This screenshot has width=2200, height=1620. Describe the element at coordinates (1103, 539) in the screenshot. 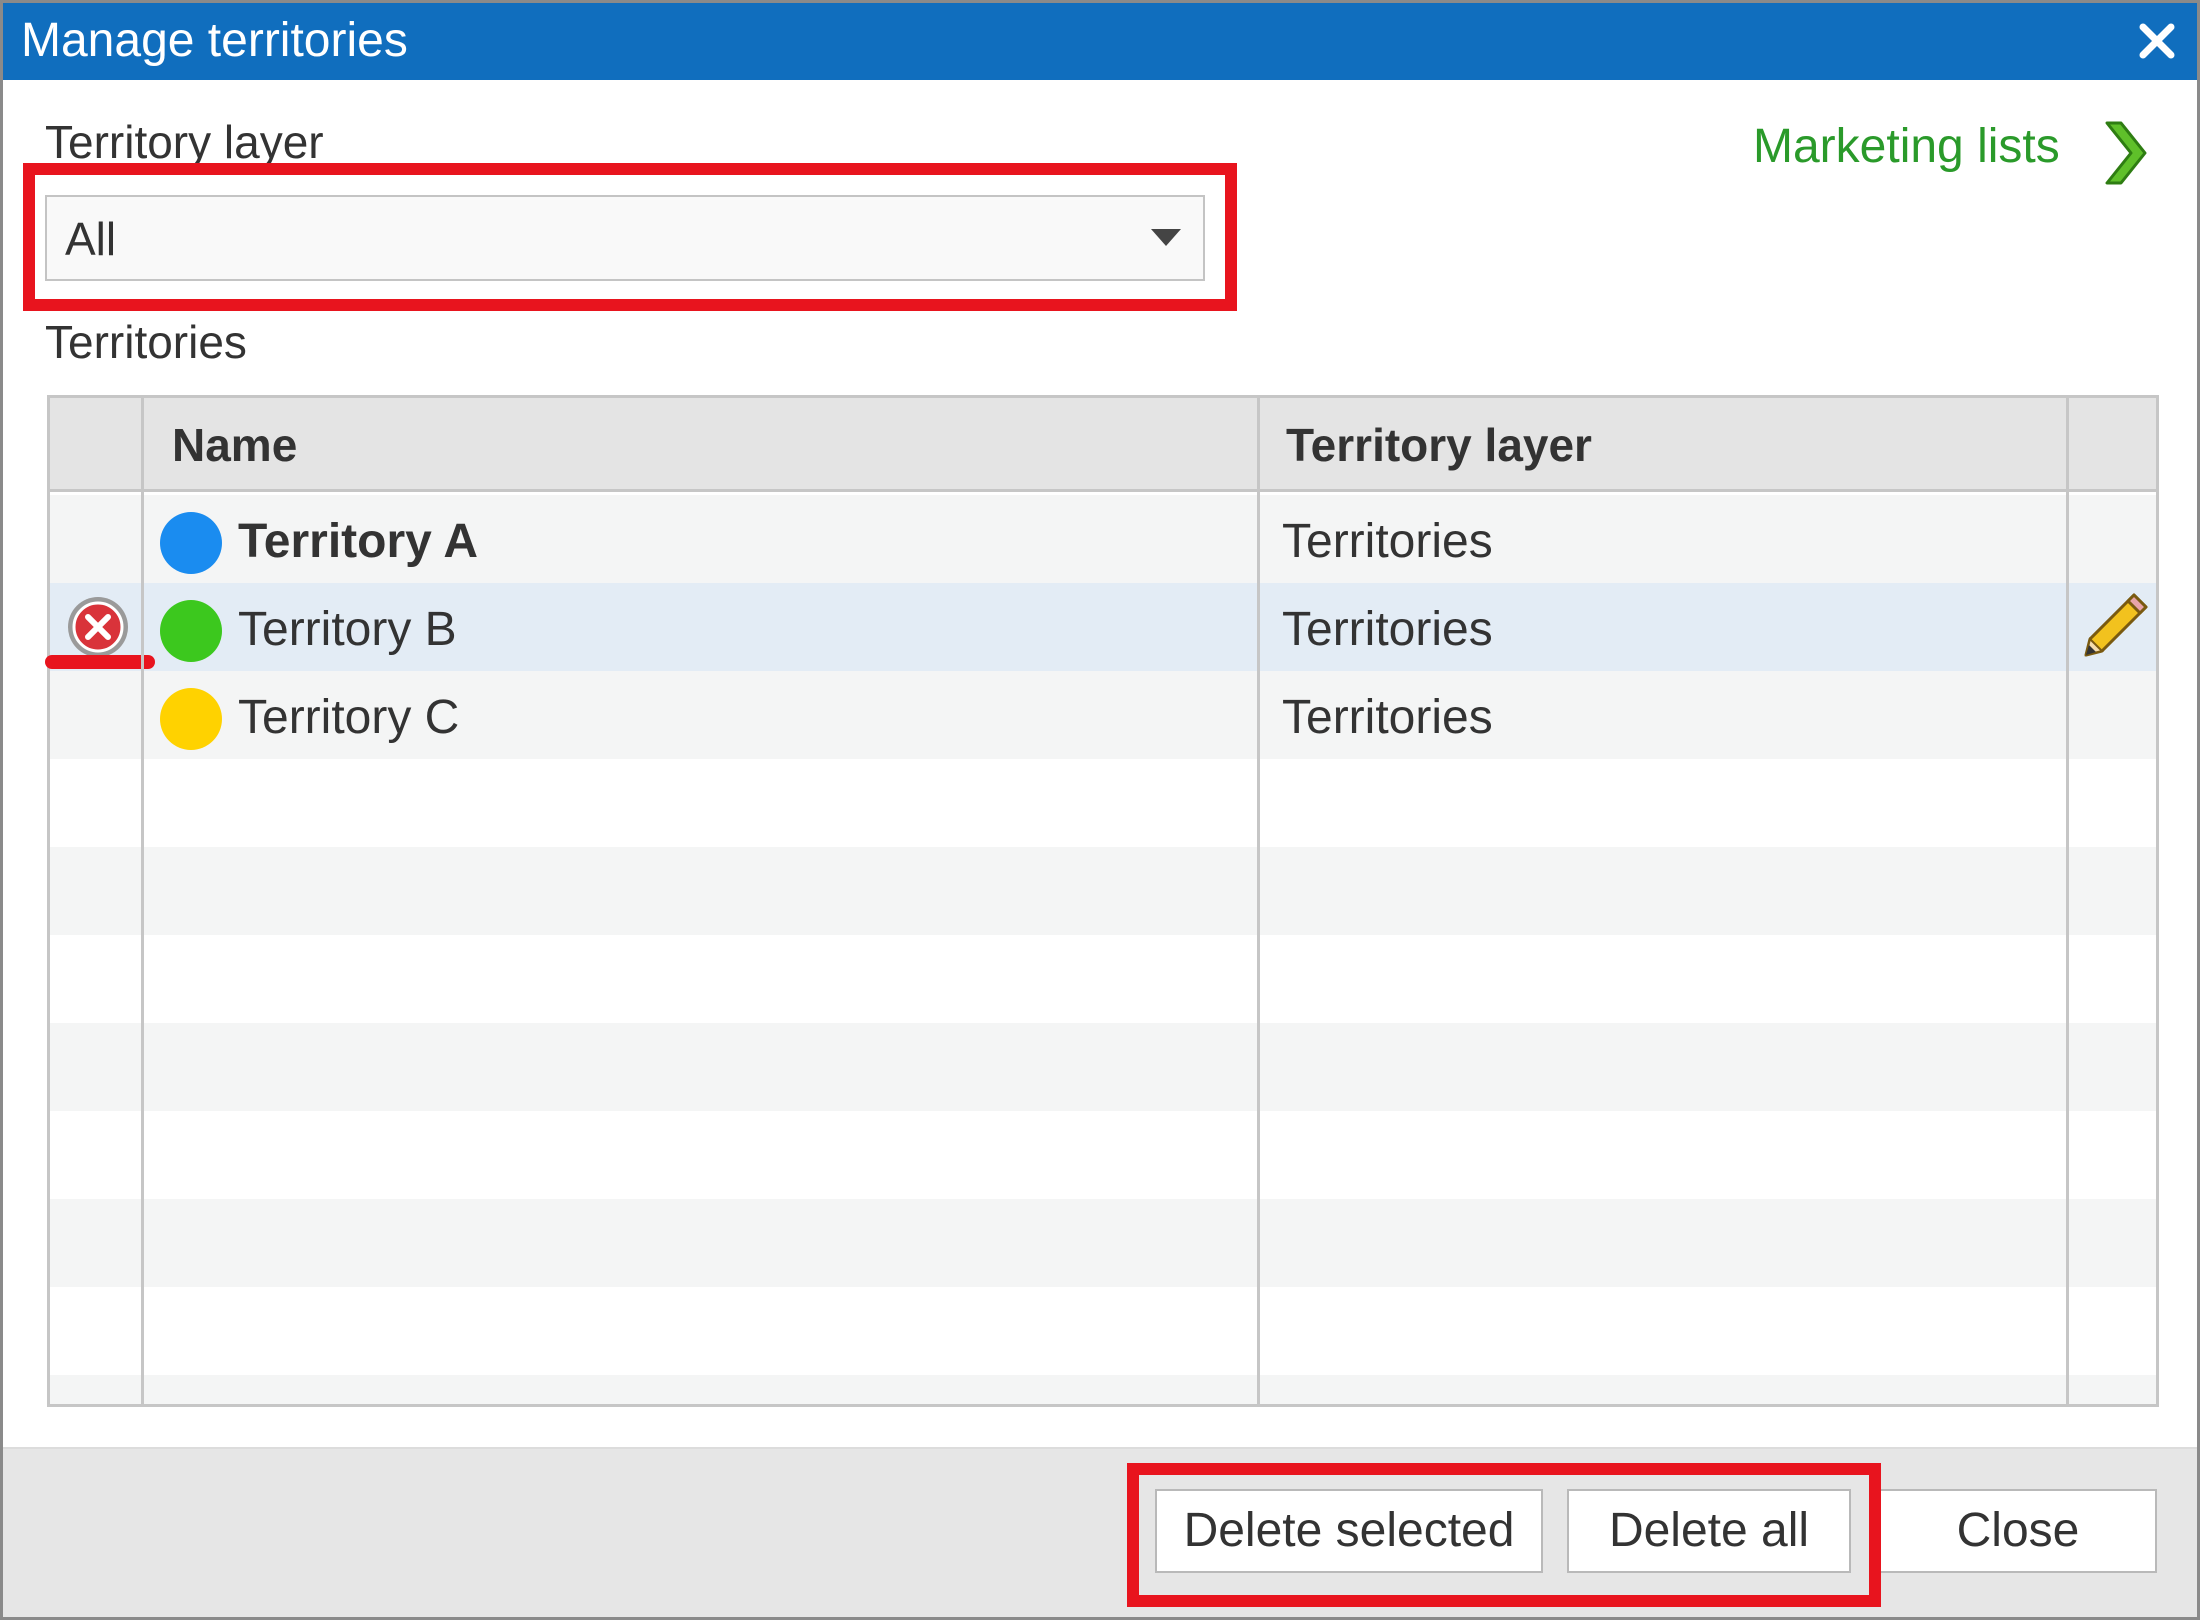

I see `table-row: Territory A Territories` at that location.